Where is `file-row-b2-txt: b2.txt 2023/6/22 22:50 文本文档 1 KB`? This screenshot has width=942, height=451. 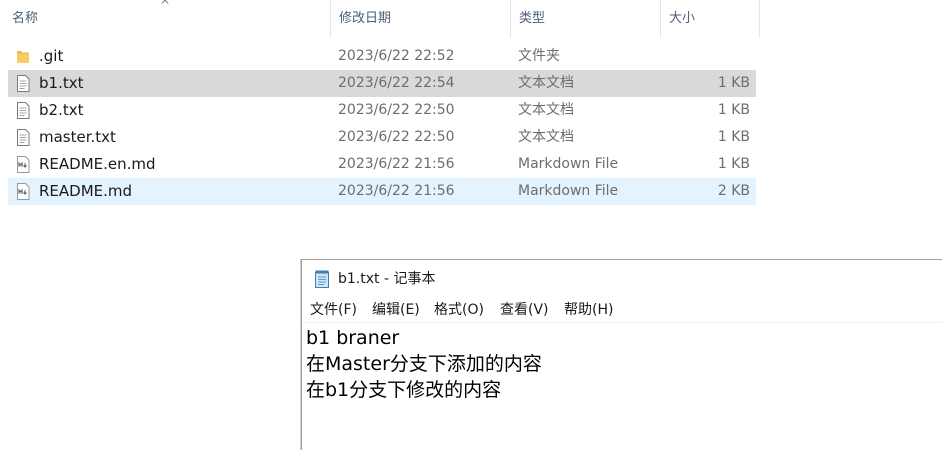
file-row-b2-txt: b2.txt 2023/6/22 22:50 文本文档 1 KB is located at coordinates (382, 110).